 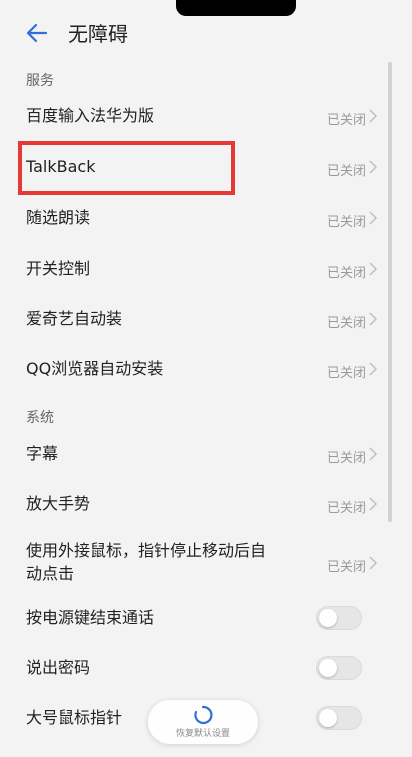 I want to click on setting-row-select-to-speak: 随选朗读 已关闭, so click(x=198, y=218).